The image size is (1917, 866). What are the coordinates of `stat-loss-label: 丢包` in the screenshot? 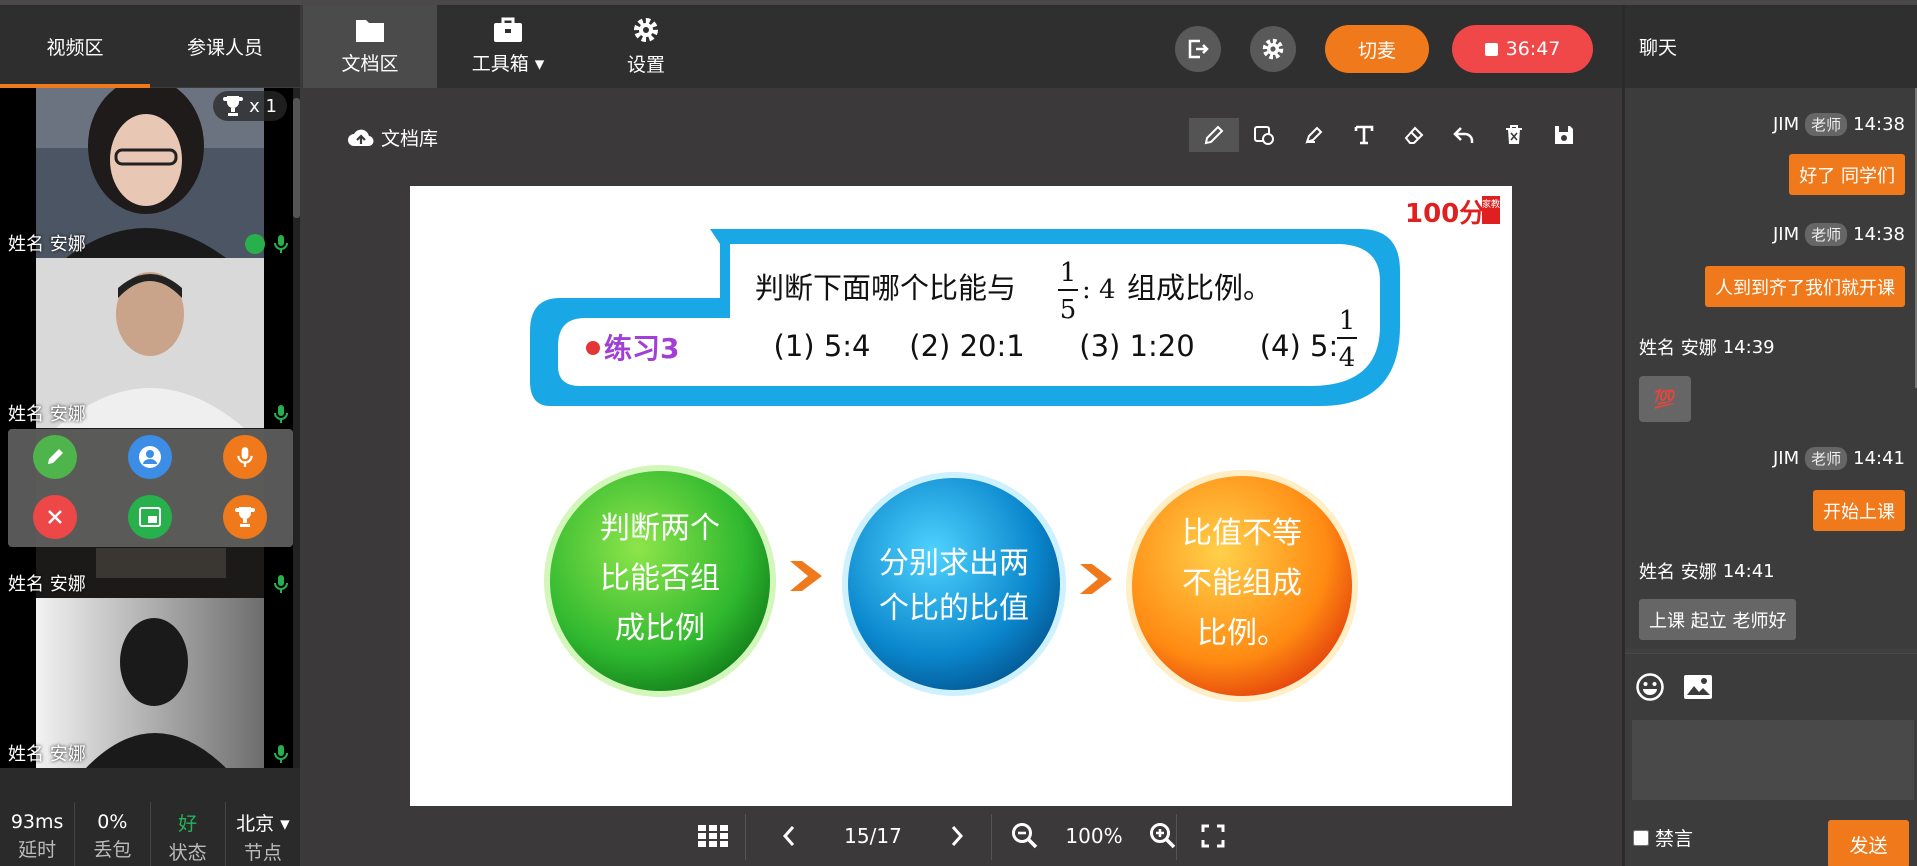 It's located at (112, 850).